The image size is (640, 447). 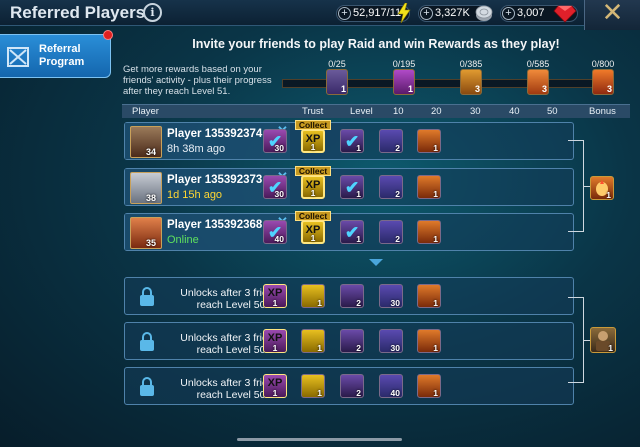 What do you see at coordinates (151, 198) in the screenshot?
I see `player-level: 38` at bounding box center [151, 198].